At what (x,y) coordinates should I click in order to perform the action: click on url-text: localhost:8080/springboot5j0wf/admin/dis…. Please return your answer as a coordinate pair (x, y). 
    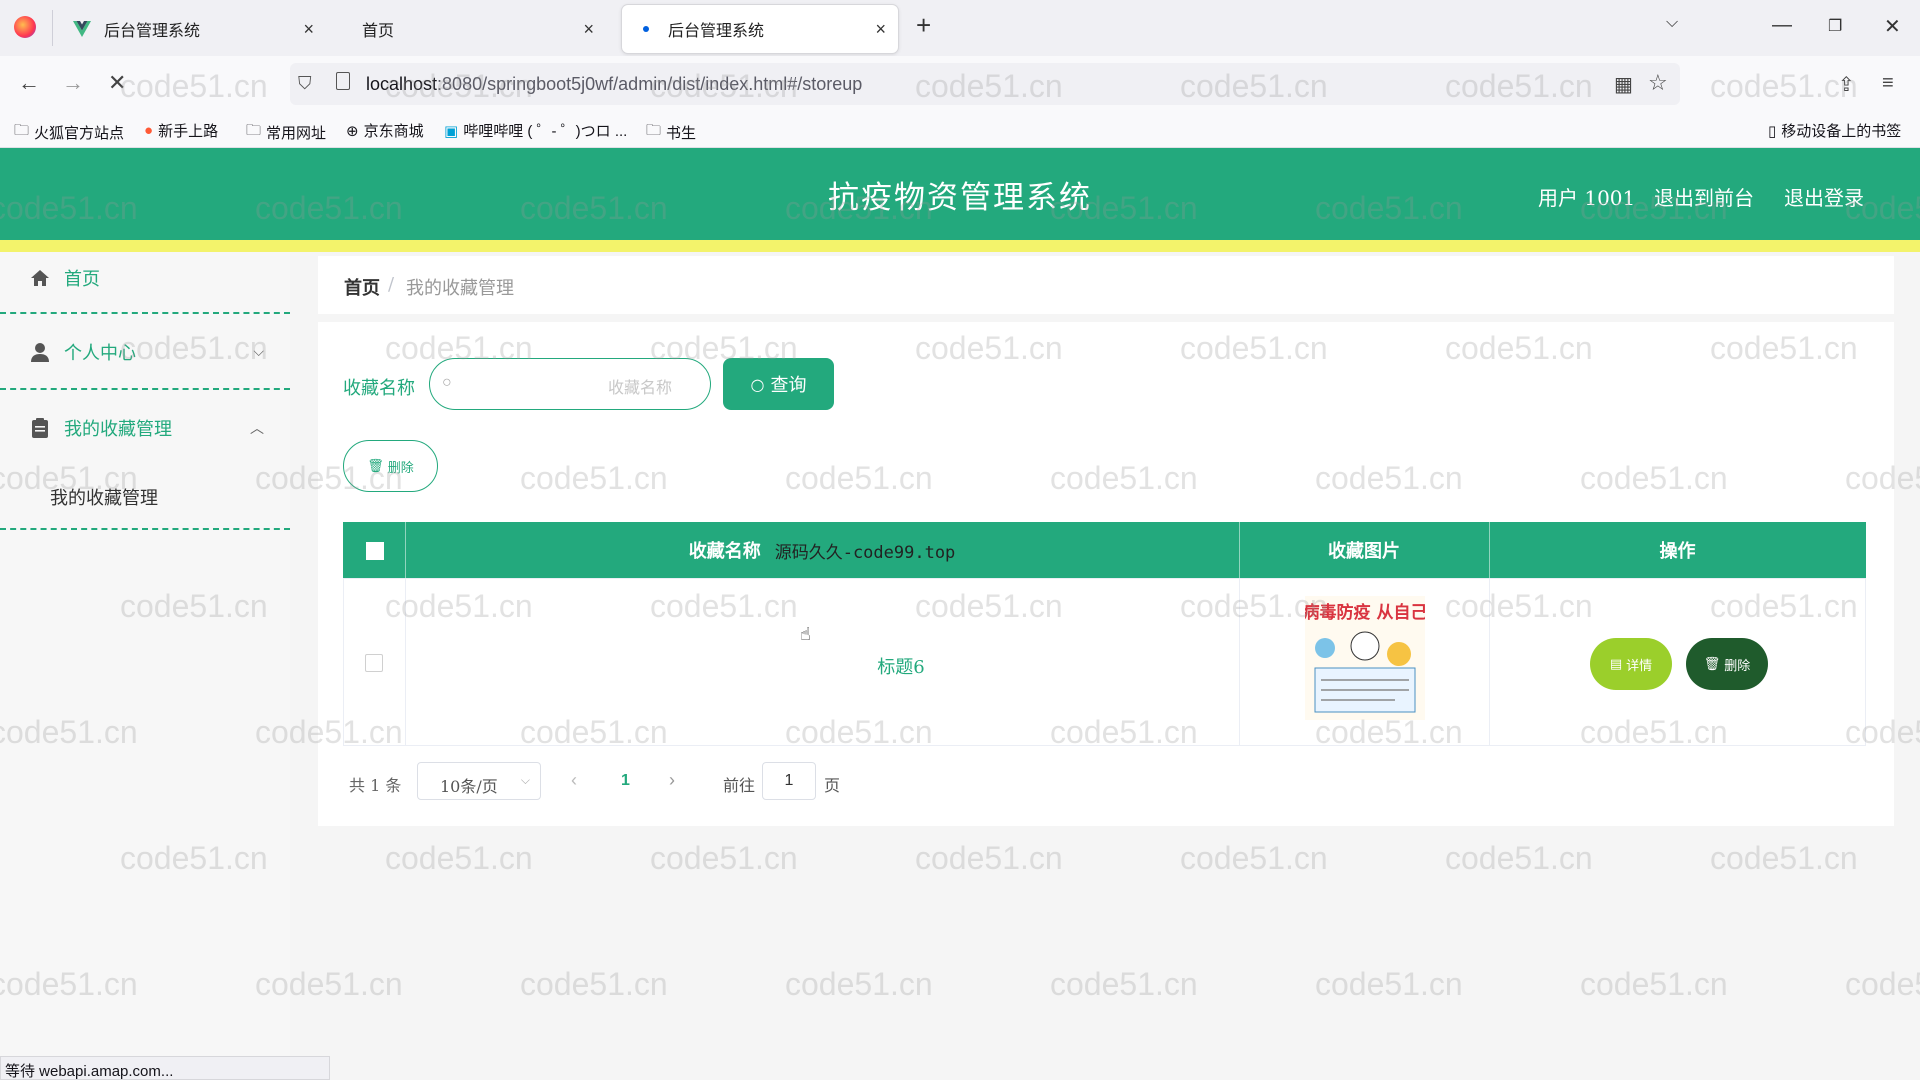
    Looking at the image, I should click on (614, 84).